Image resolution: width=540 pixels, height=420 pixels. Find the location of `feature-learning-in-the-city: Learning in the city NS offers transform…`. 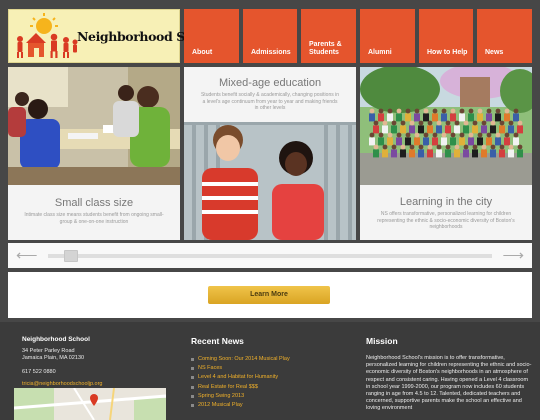

feature-learning-in-the-city: Learning in the city NS offers transform… is located at coordinates (446, 153).